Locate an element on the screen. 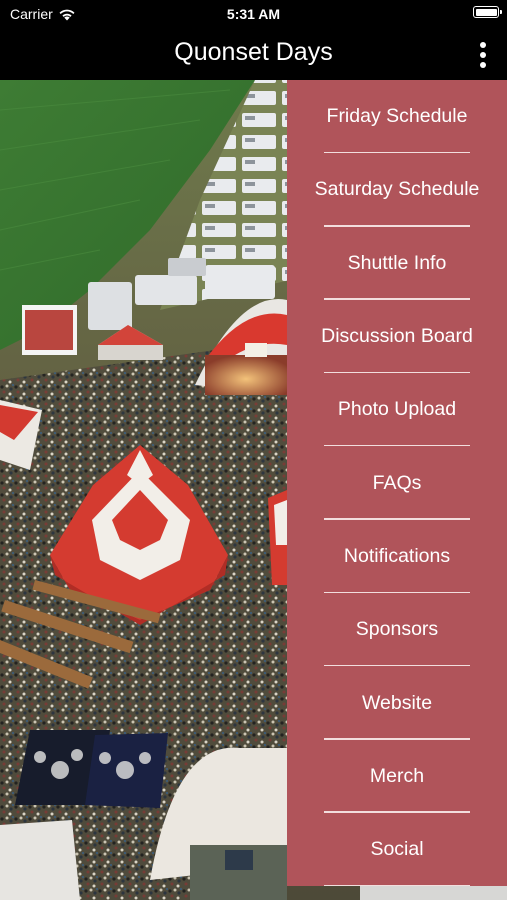 This screenshot has height=900, width=507. menu-item-shuttle-info: Shuttle Info is located at coordinates (397, 264).